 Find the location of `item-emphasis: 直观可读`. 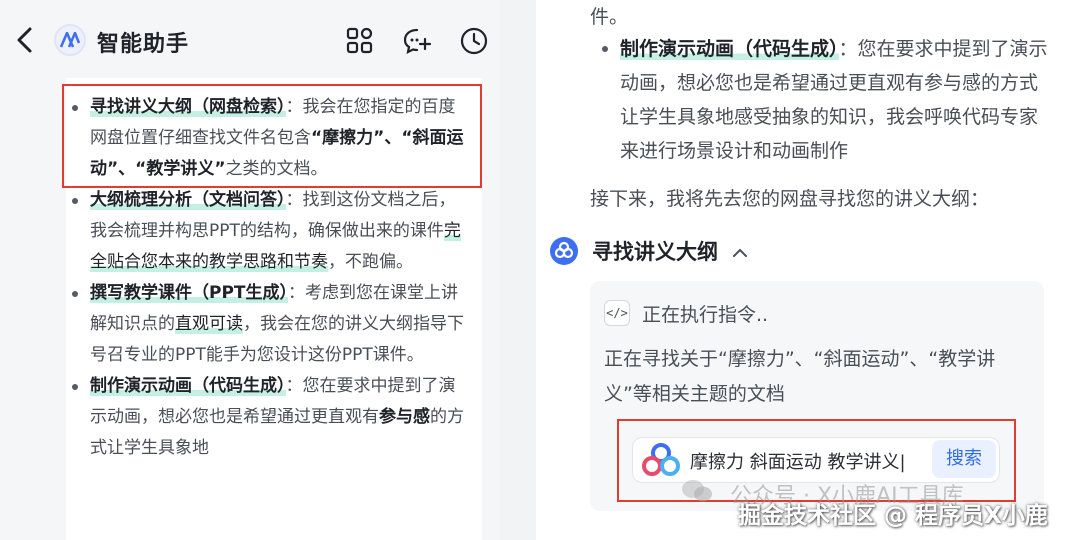

item-emphasis: 直观可读 is located at coordinates (209, 324).